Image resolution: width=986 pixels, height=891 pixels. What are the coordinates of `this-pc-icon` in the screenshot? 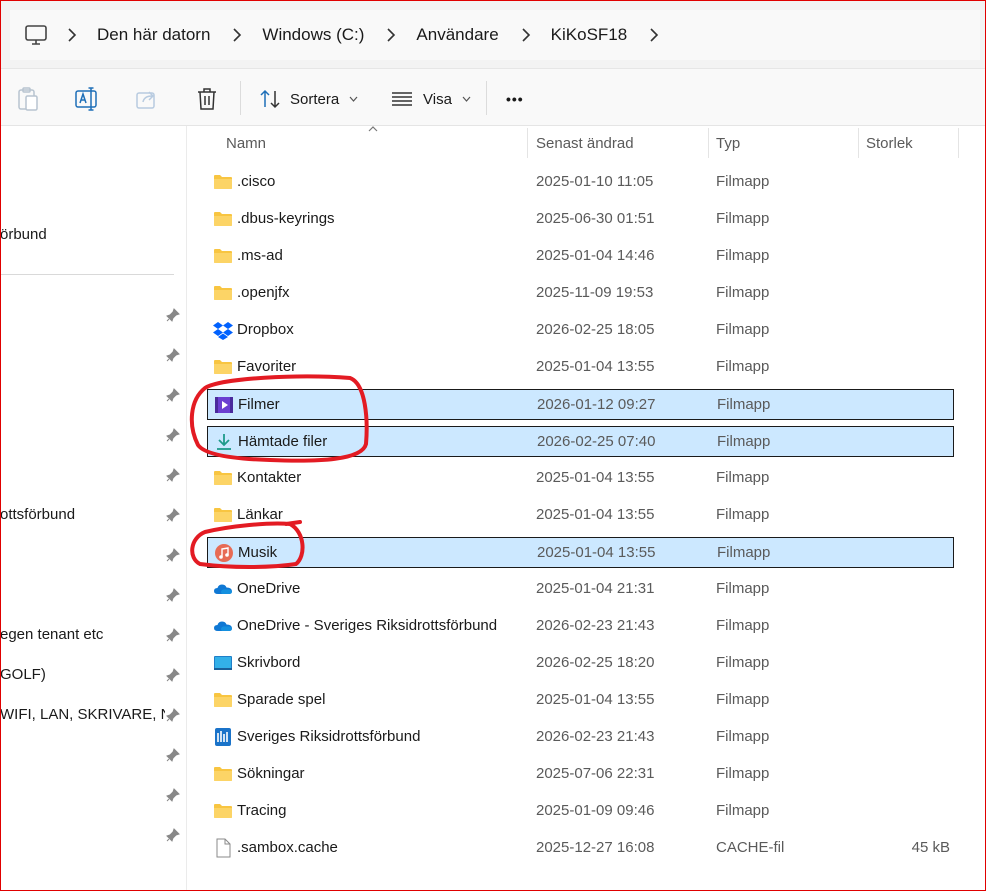 It's located at (36, 35).